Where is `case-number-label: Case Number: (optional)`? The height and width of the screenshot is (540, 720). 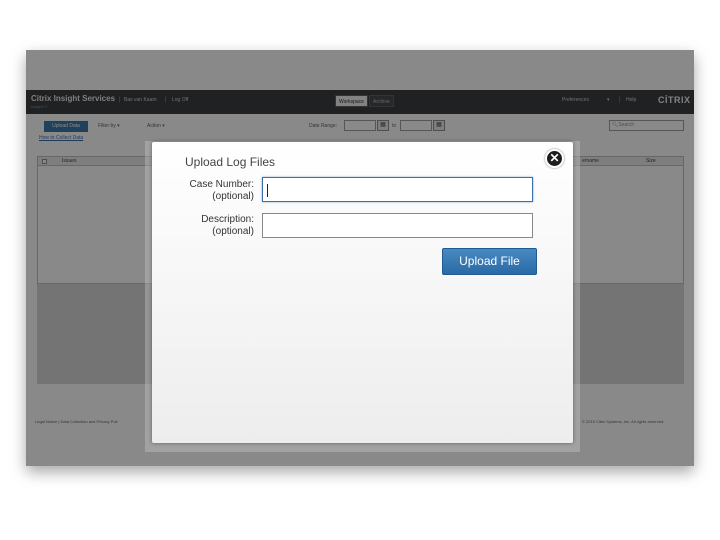
case-number-label: Case Number: (optional) is located at coordinates (203, 191).